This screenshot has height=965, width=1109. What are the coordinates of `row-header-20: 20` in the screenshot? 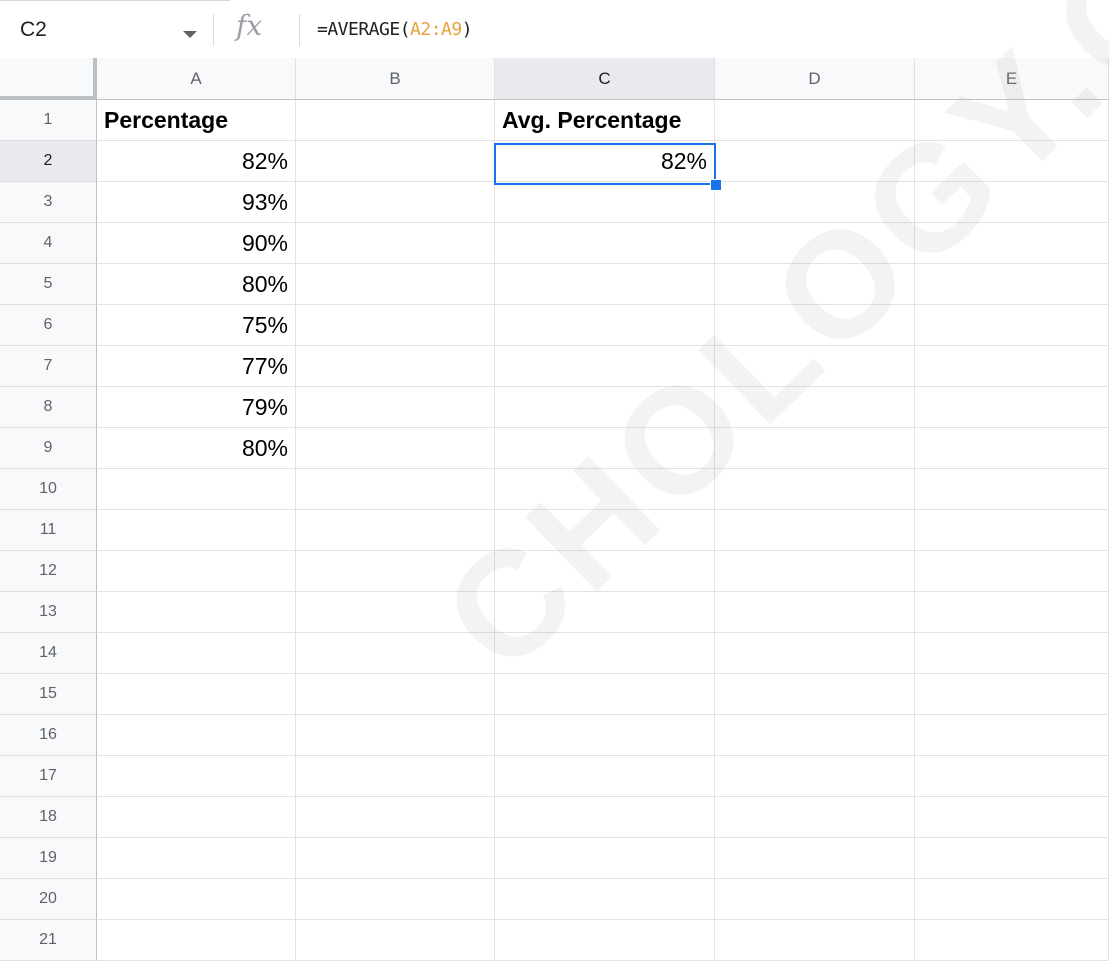 It's located at (48, 899).